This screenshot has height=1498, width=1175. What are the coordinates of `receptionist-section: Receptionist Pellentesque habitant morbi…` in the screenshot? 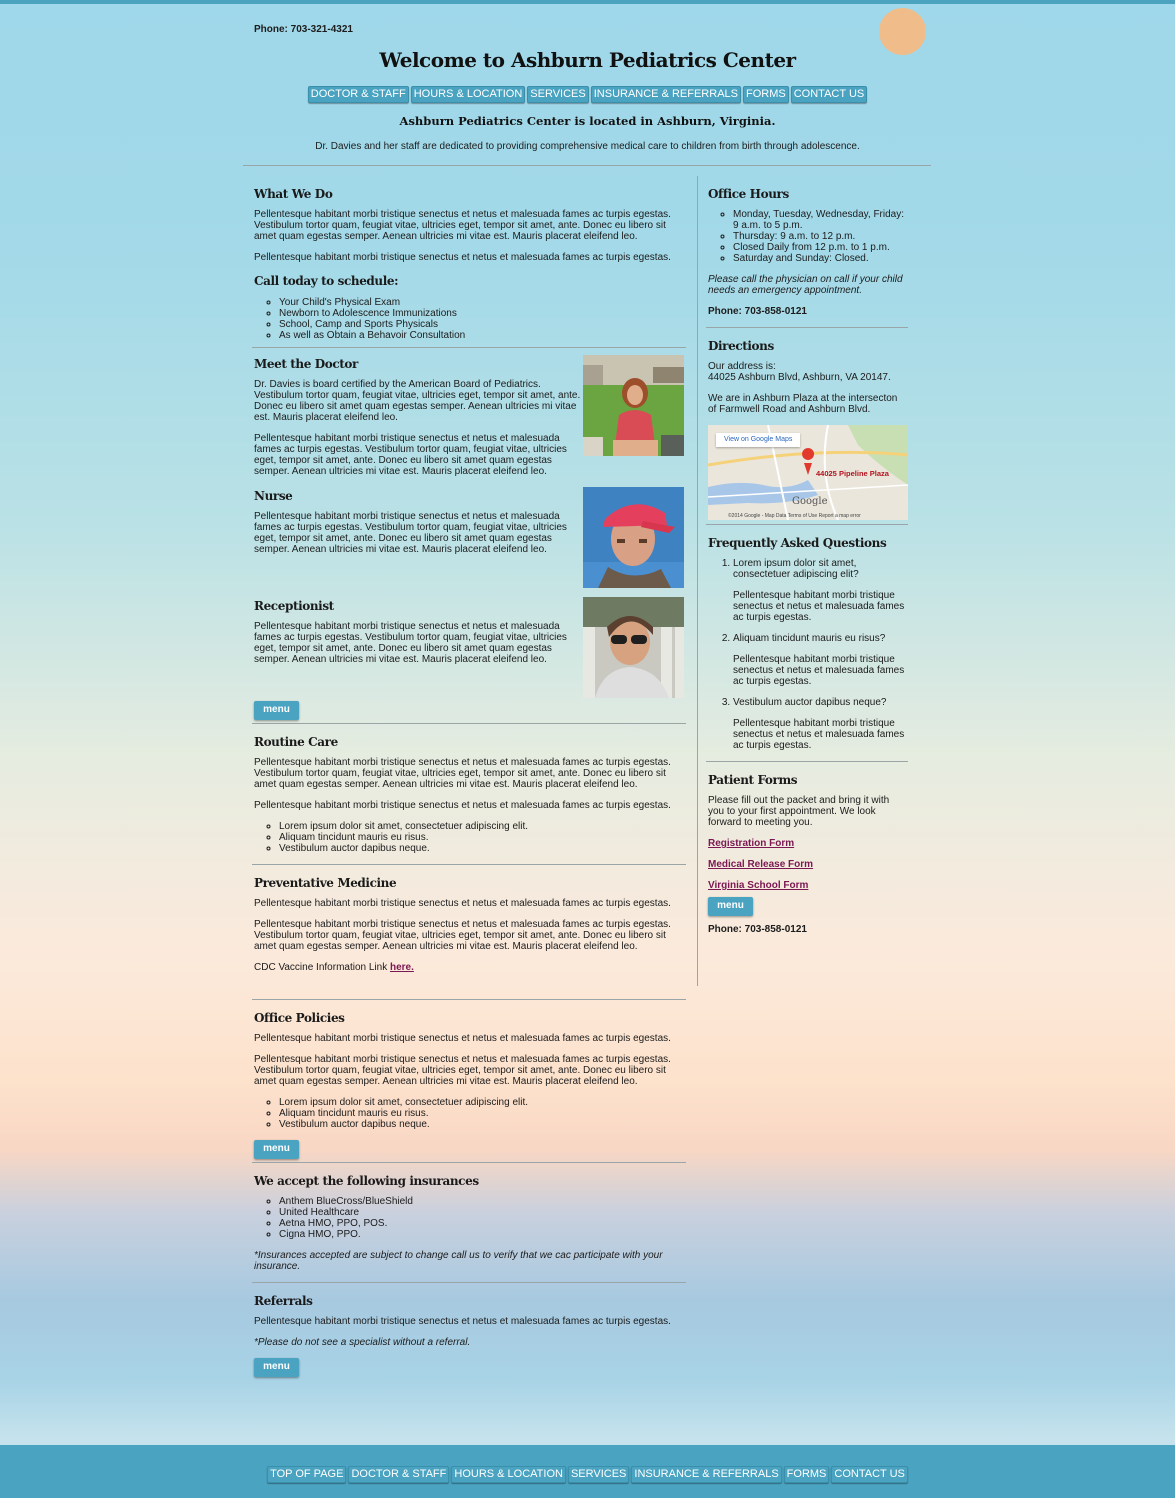 It's located at (470, 648).